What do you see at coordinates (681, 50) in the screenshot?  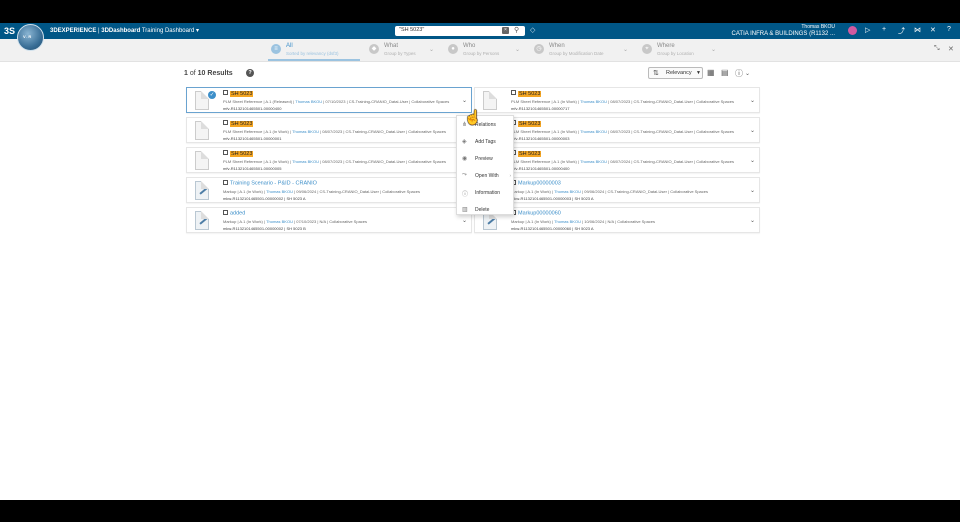 I see `tab-where: ⌖ Where Group by Location ⌄` at bounding box center [681, 50].